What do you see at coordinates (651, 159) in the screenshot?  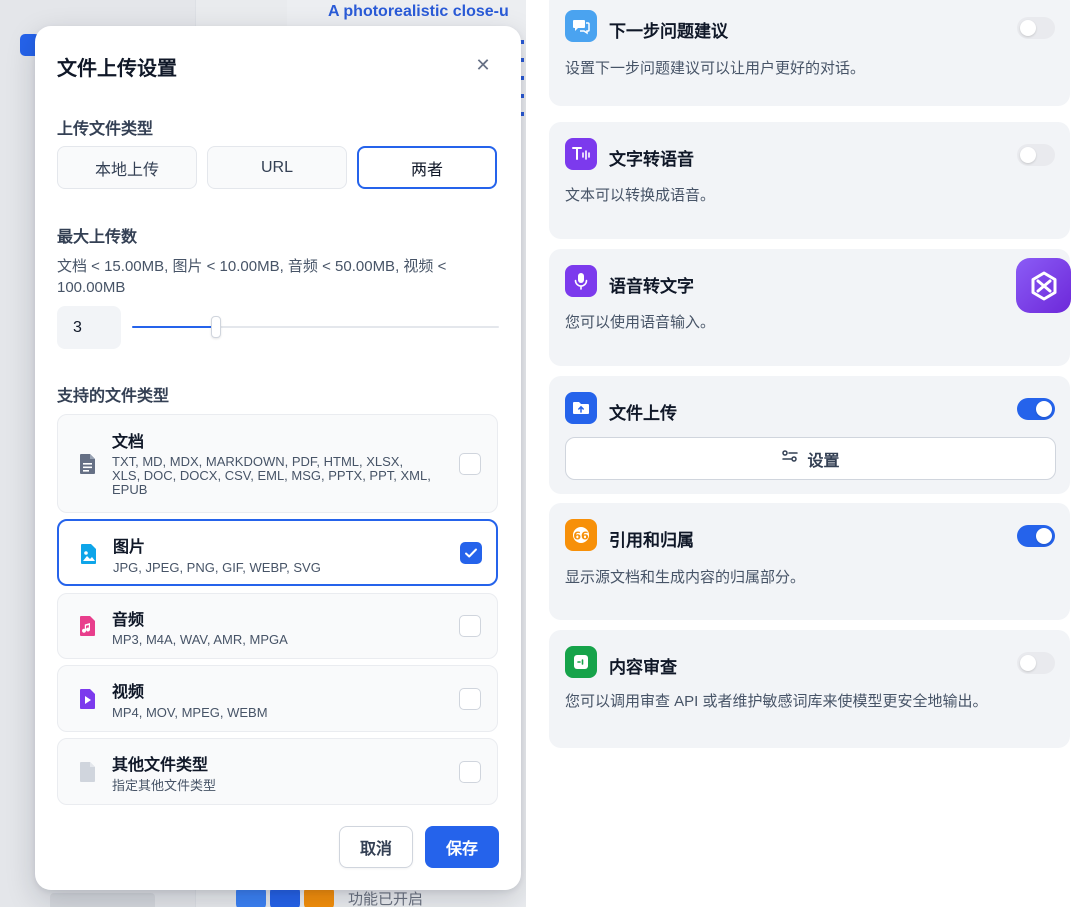 I see `feature-title: 文字转语音` at bounding box center [651, 159].